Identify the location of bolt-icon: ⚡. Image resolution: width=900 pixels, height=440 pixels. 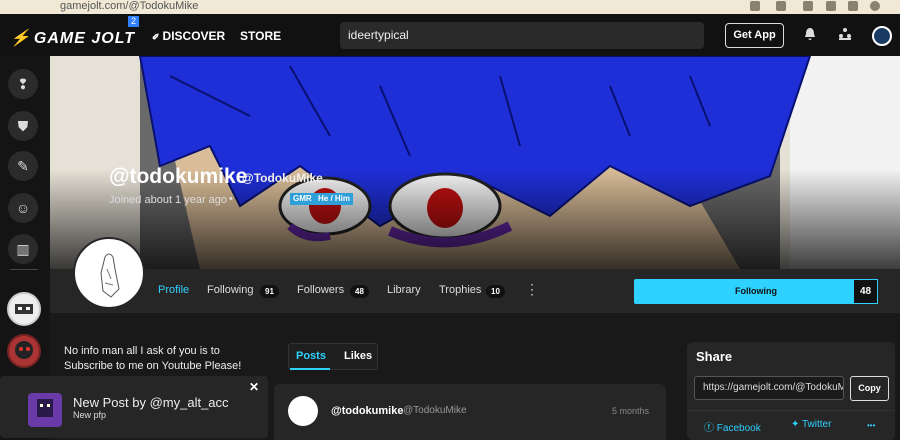
(20, 38).